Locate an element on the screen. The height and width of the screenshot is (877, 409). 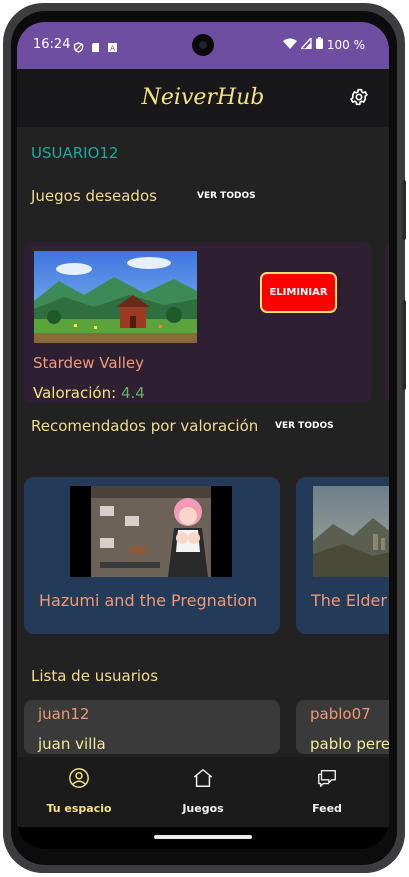
volume-button is located at coordinates (404, 345).